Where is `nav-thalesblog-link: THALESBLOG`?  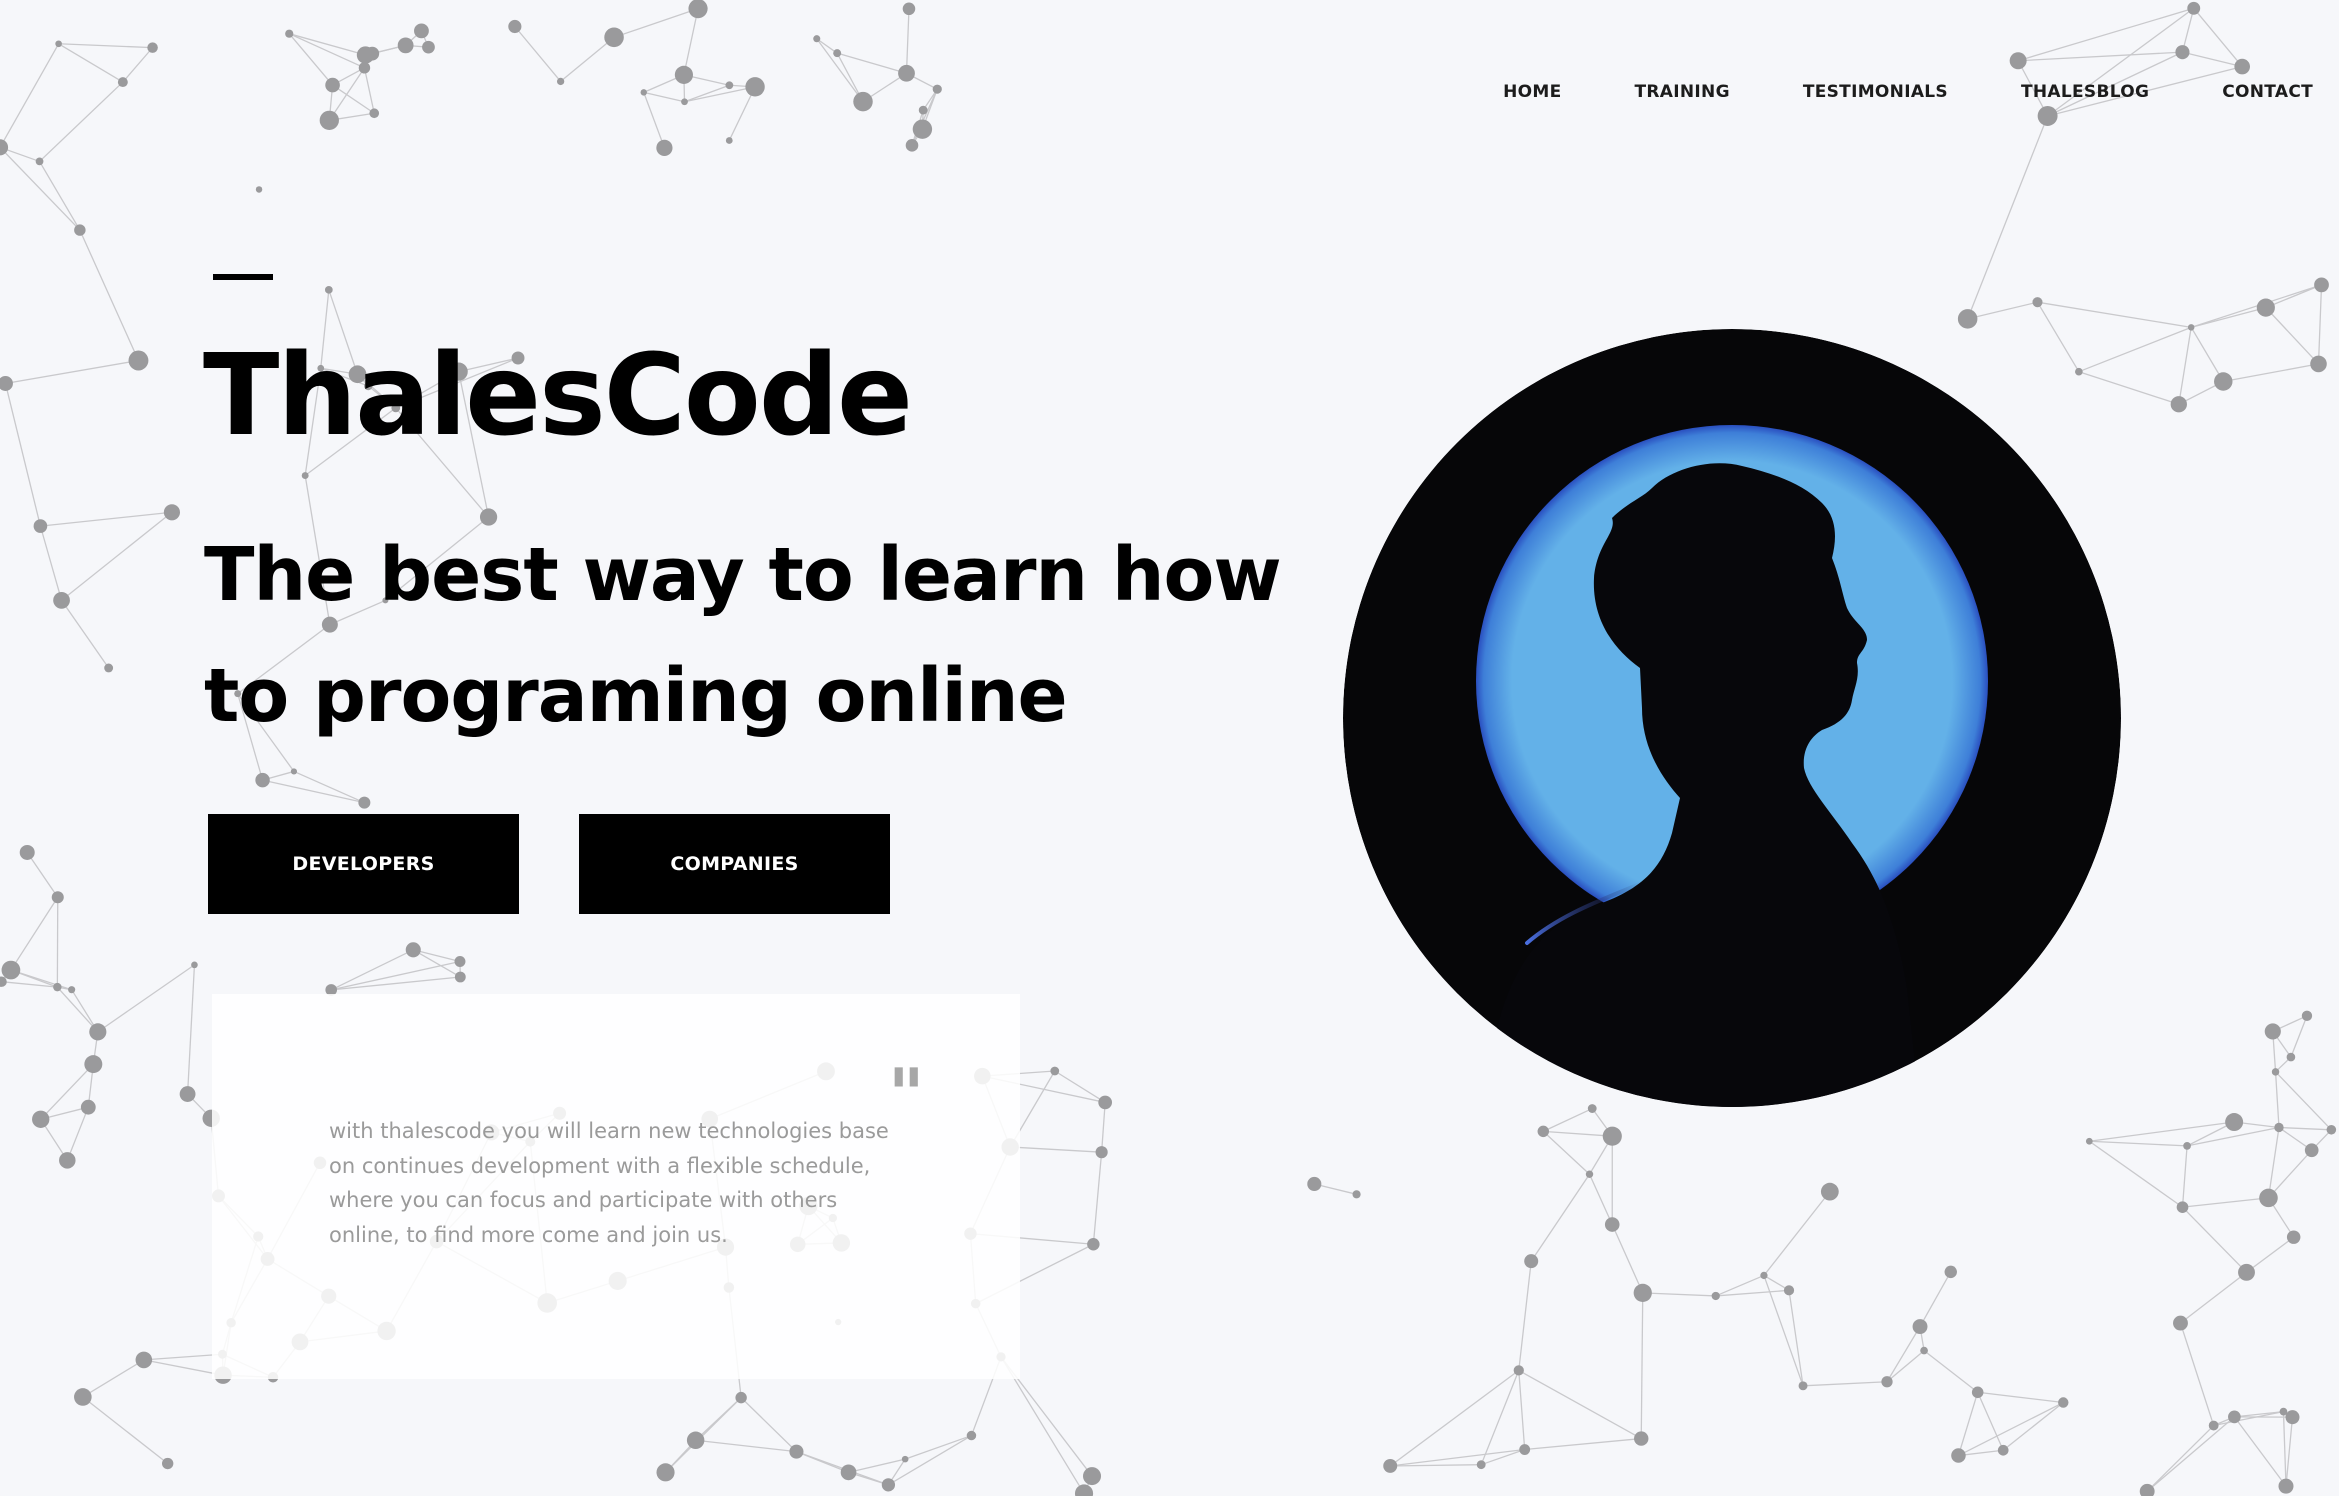
nav-thalesblog-link: THALESBLOG is located at coordinates (2085, 92).